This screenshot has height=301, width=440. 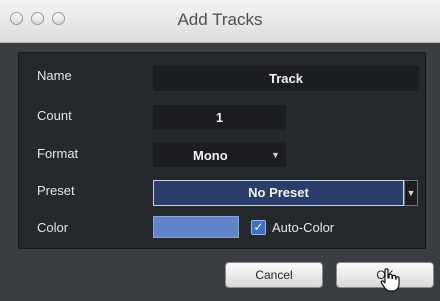 What do you see at coordinates (210, 155) in the screenshot?
I see `format-value: Mono` at bounding box center [210, 155].